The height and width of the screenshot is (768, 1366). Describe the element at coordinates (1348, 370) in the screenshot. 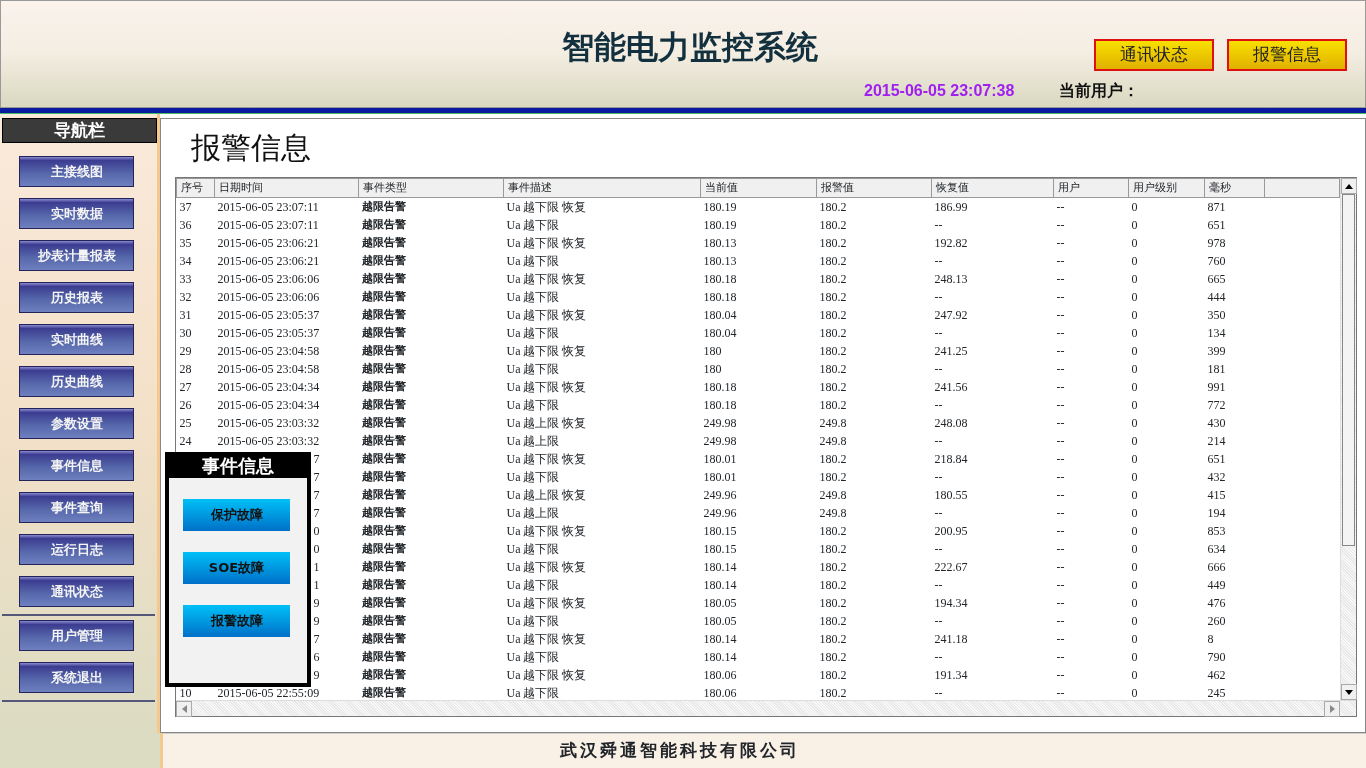

I see `scroll-thumb` at that location.